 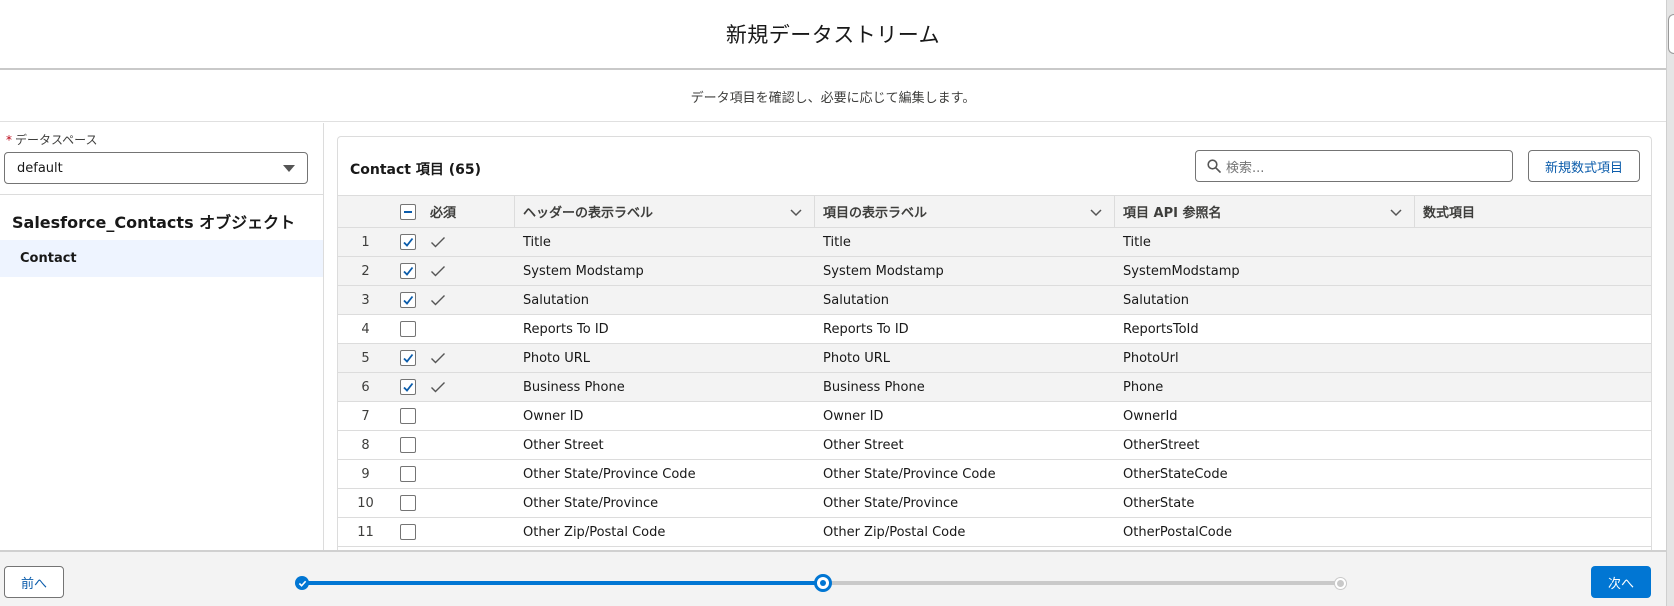 What do you see at coordinates (594, 532) in the screenshot?
I see `row-header-label: Other Zip/Postal Code` at bounding box center [594, 532].